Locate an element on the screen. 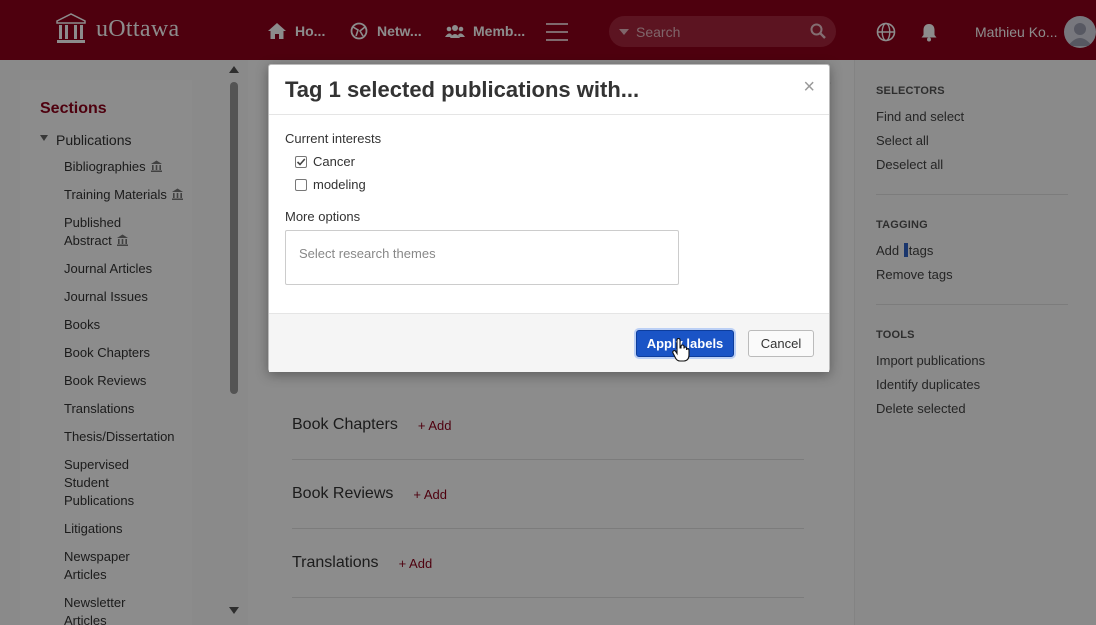 This screenshot has width=1096, height=625. close-icon: × is located at coordinates (809, 87).